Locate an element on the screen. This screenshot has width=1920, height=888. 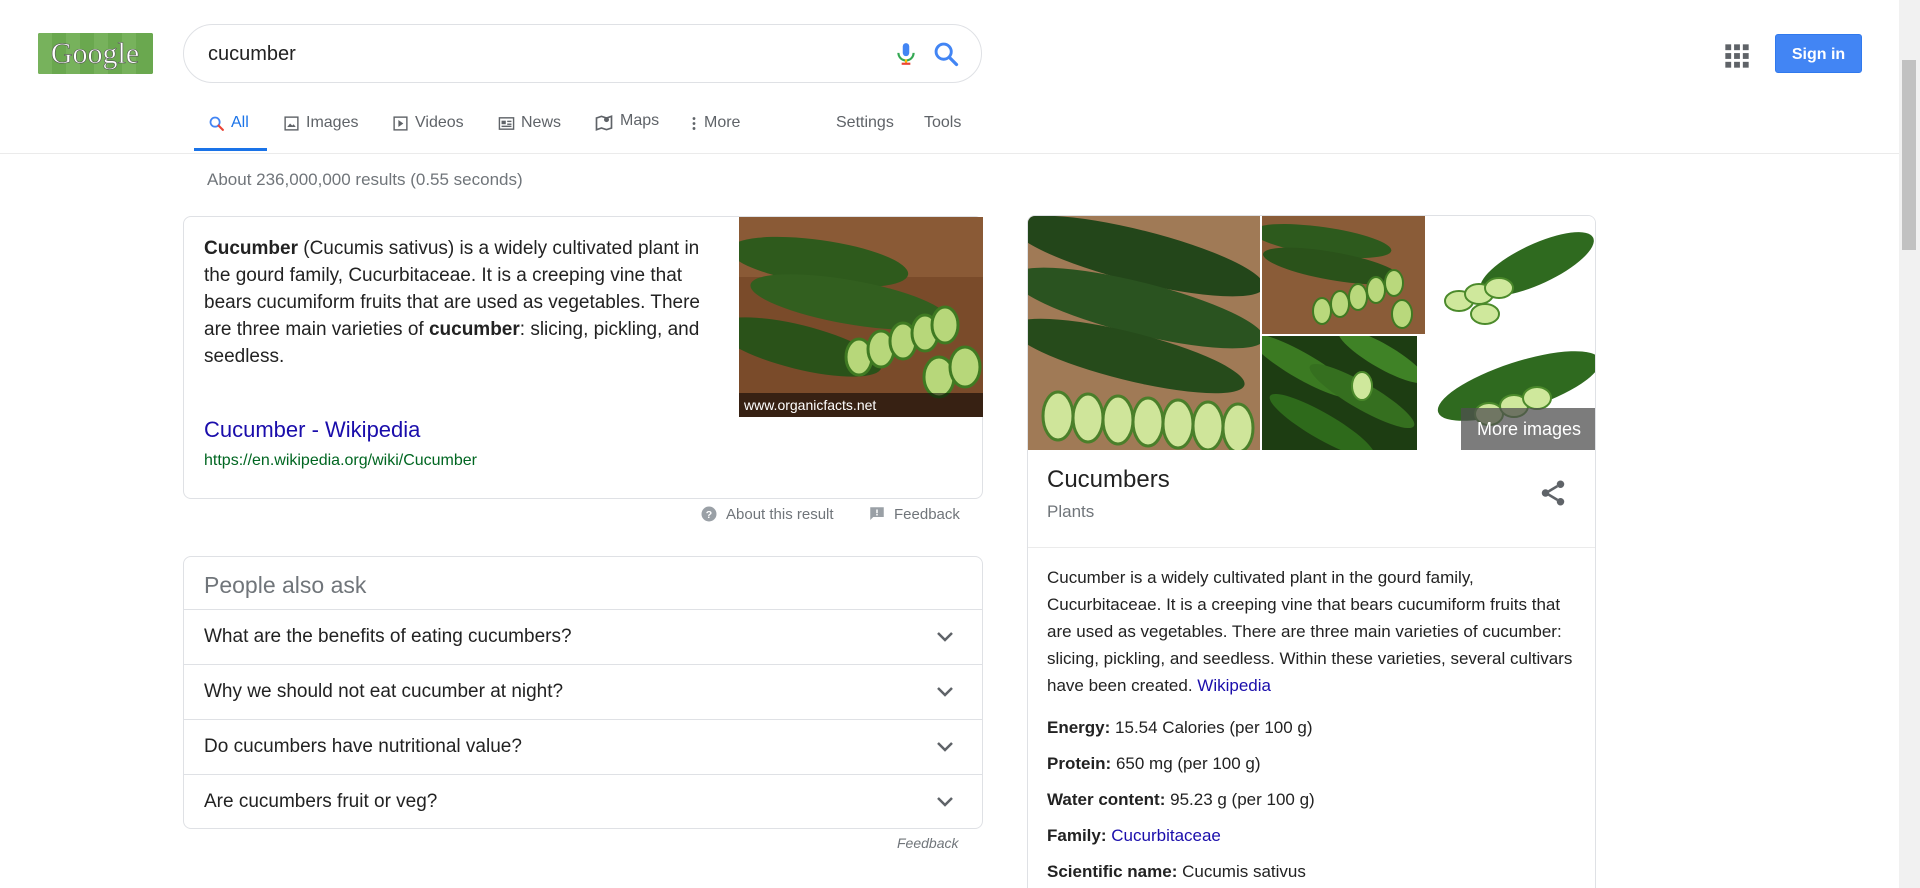
tab-label: More is located at coordinates (722, 122).